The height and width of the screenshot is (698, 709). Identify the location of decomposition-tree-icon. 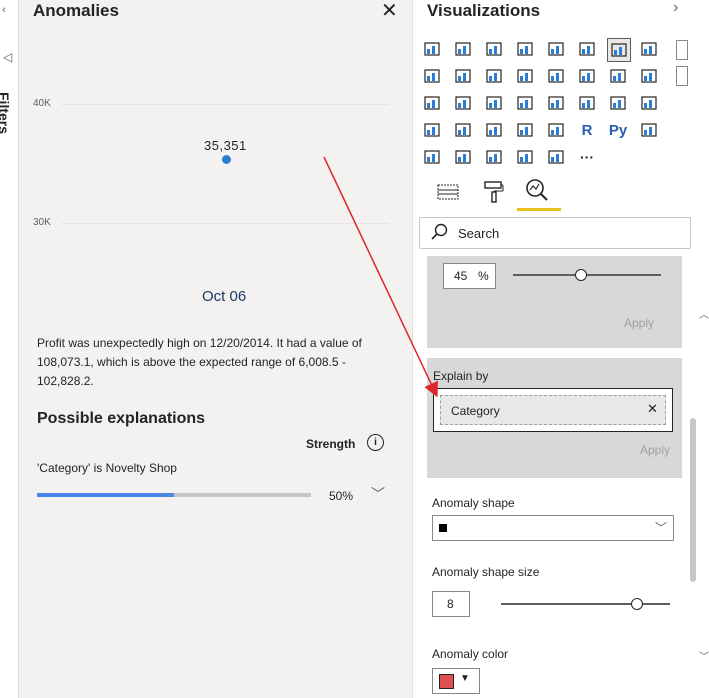
(432, 157).